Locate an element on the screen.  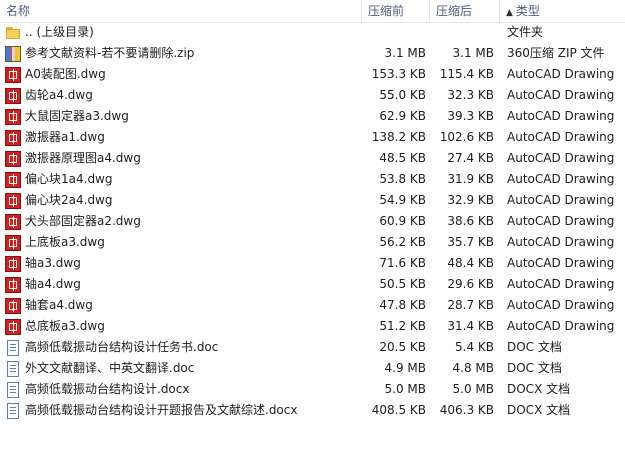
file-original-size: 115.4 KB is located at coordinates (466, 74).